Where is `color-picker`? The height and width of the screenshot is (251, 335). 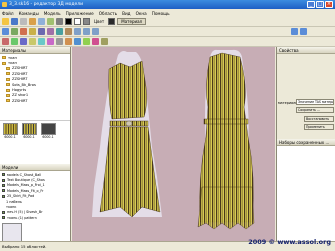 color-picker is located at coordinates (112, 21).